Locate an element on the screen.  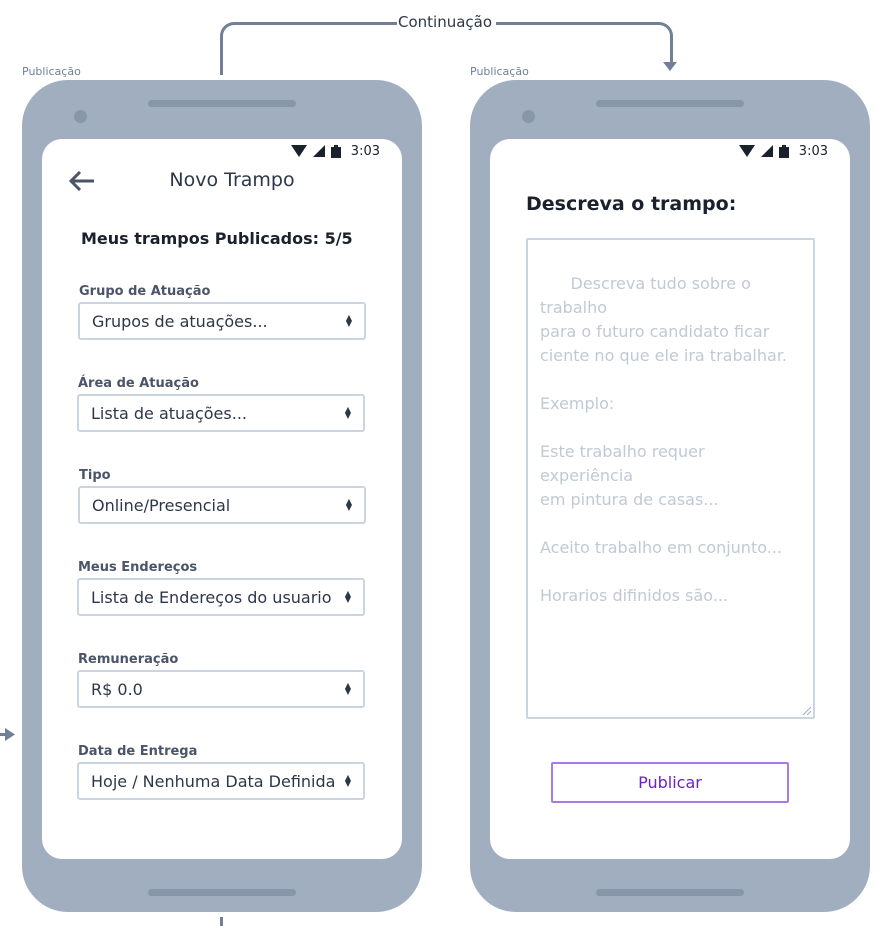
select-area: Lista de atuações... ▲ ▼ is located at coordinates (221, 413).